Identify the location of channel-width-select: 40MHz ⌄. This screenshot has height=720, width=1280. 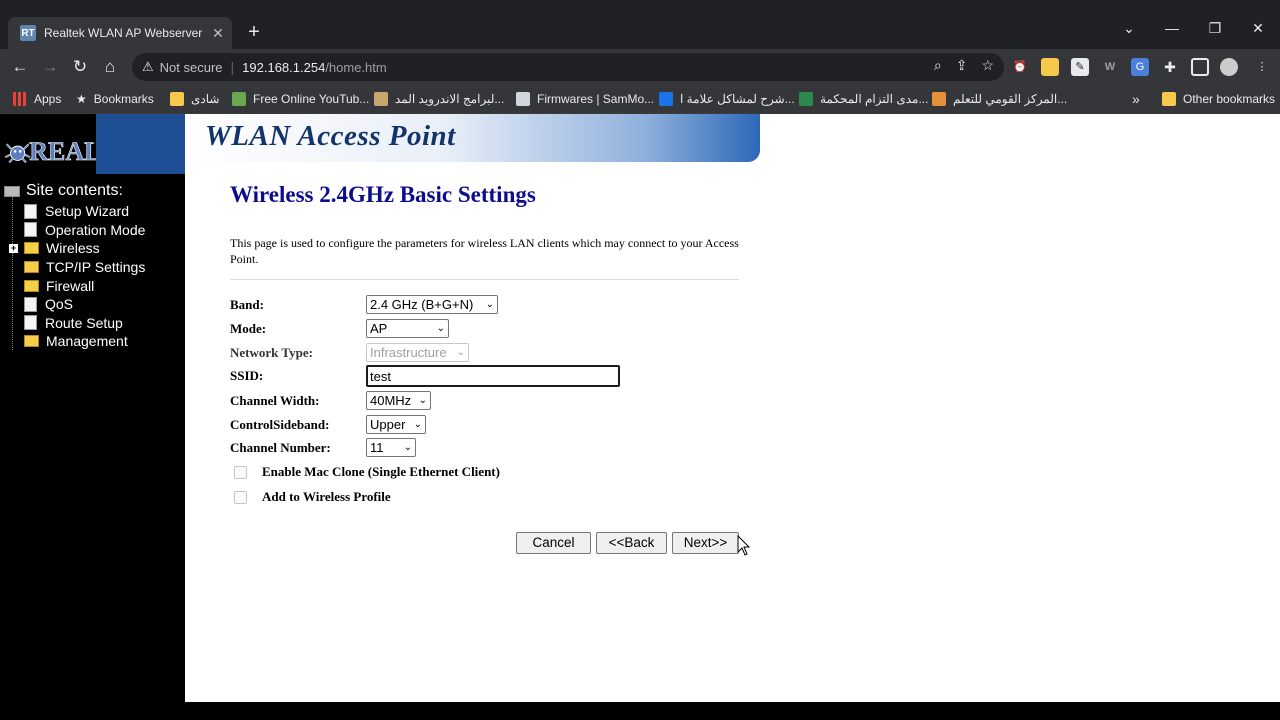
(398, 400).